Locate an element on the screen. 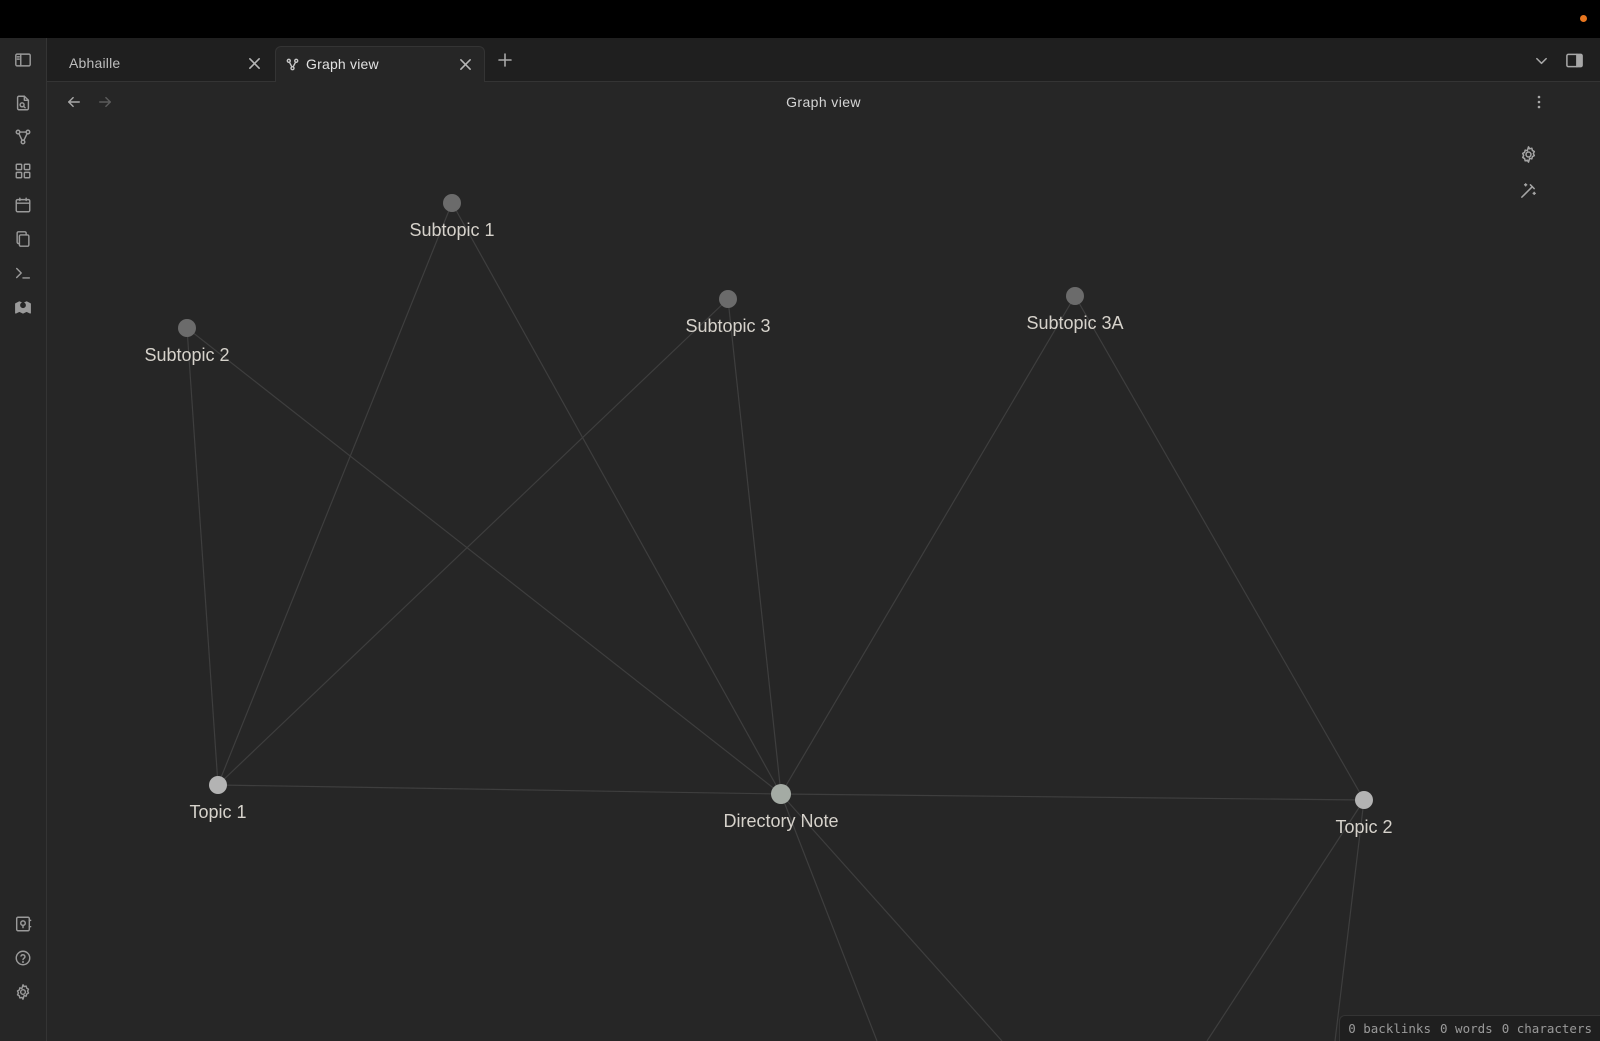 The width and height of the screenshot is (1600, 1041). character-count: 0 characters is located at coordinates (1546, 1028).